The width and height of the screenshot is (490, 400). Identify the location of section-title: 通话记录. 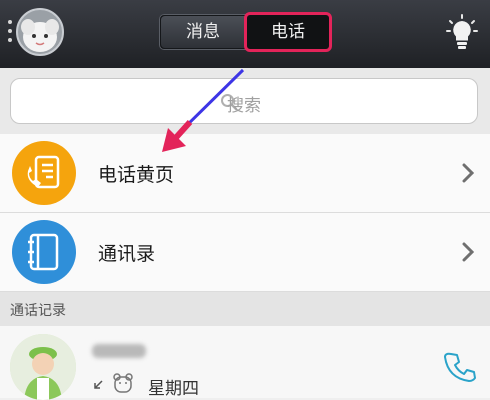
(38, 311).